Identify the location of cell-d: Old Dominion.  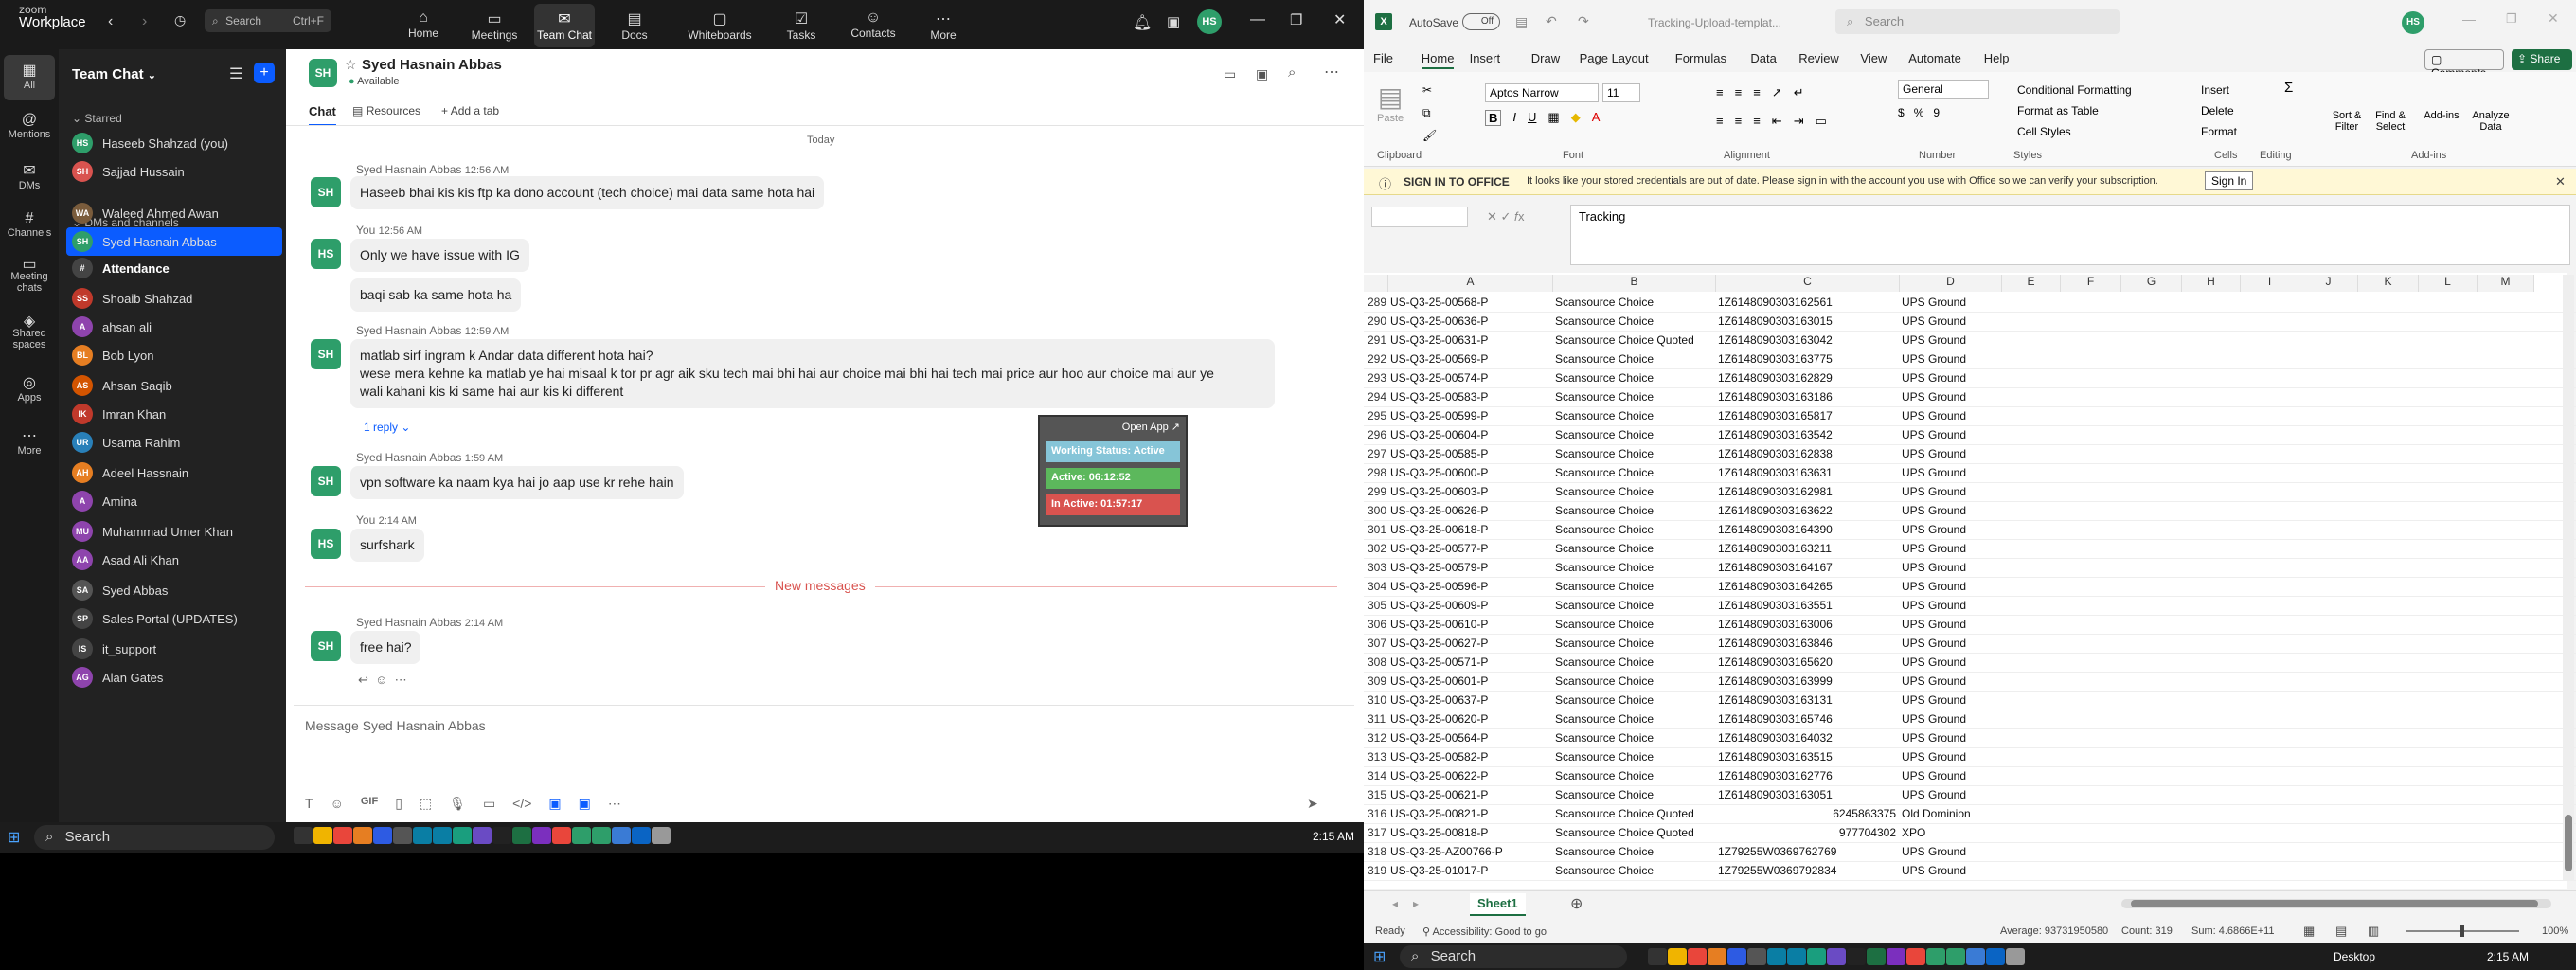
(1936, 813).